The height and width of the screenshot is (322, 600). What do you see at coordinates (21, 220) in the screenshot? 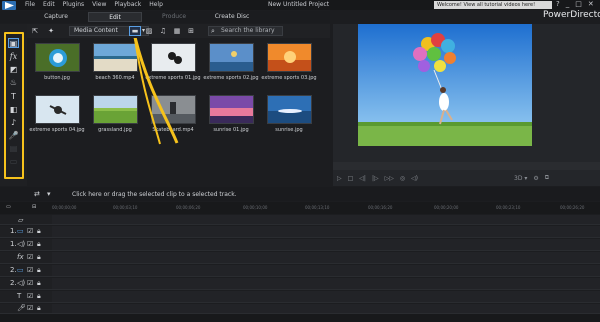
I see `chapter-icon: ▱` at bounding box center [21, 220].